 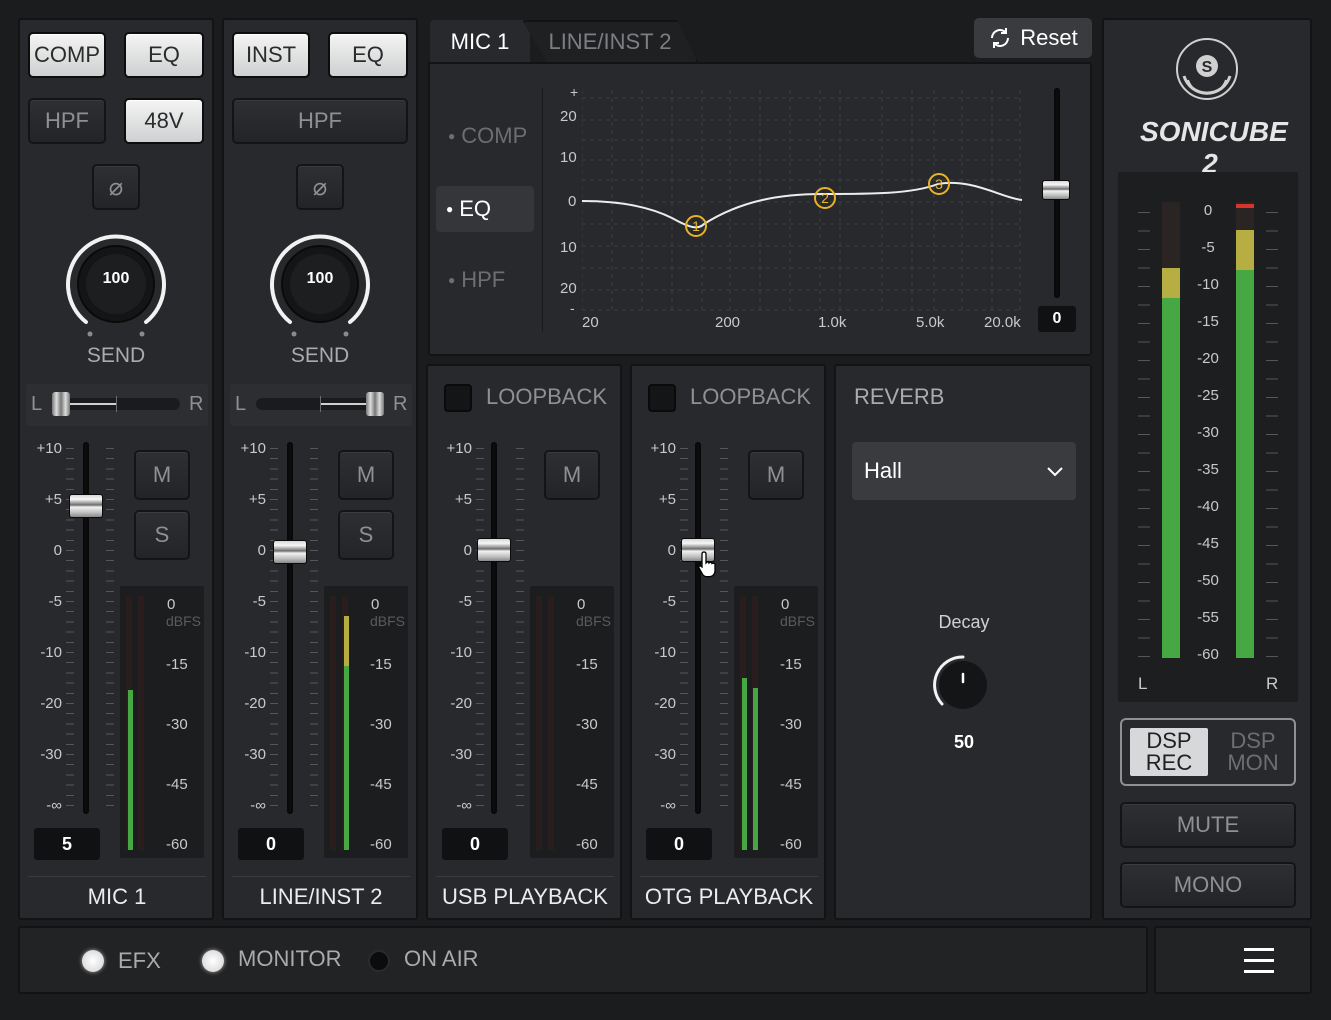 I want to click on eq-tab-mic1: MIC 1, so click(x=480, y=42).